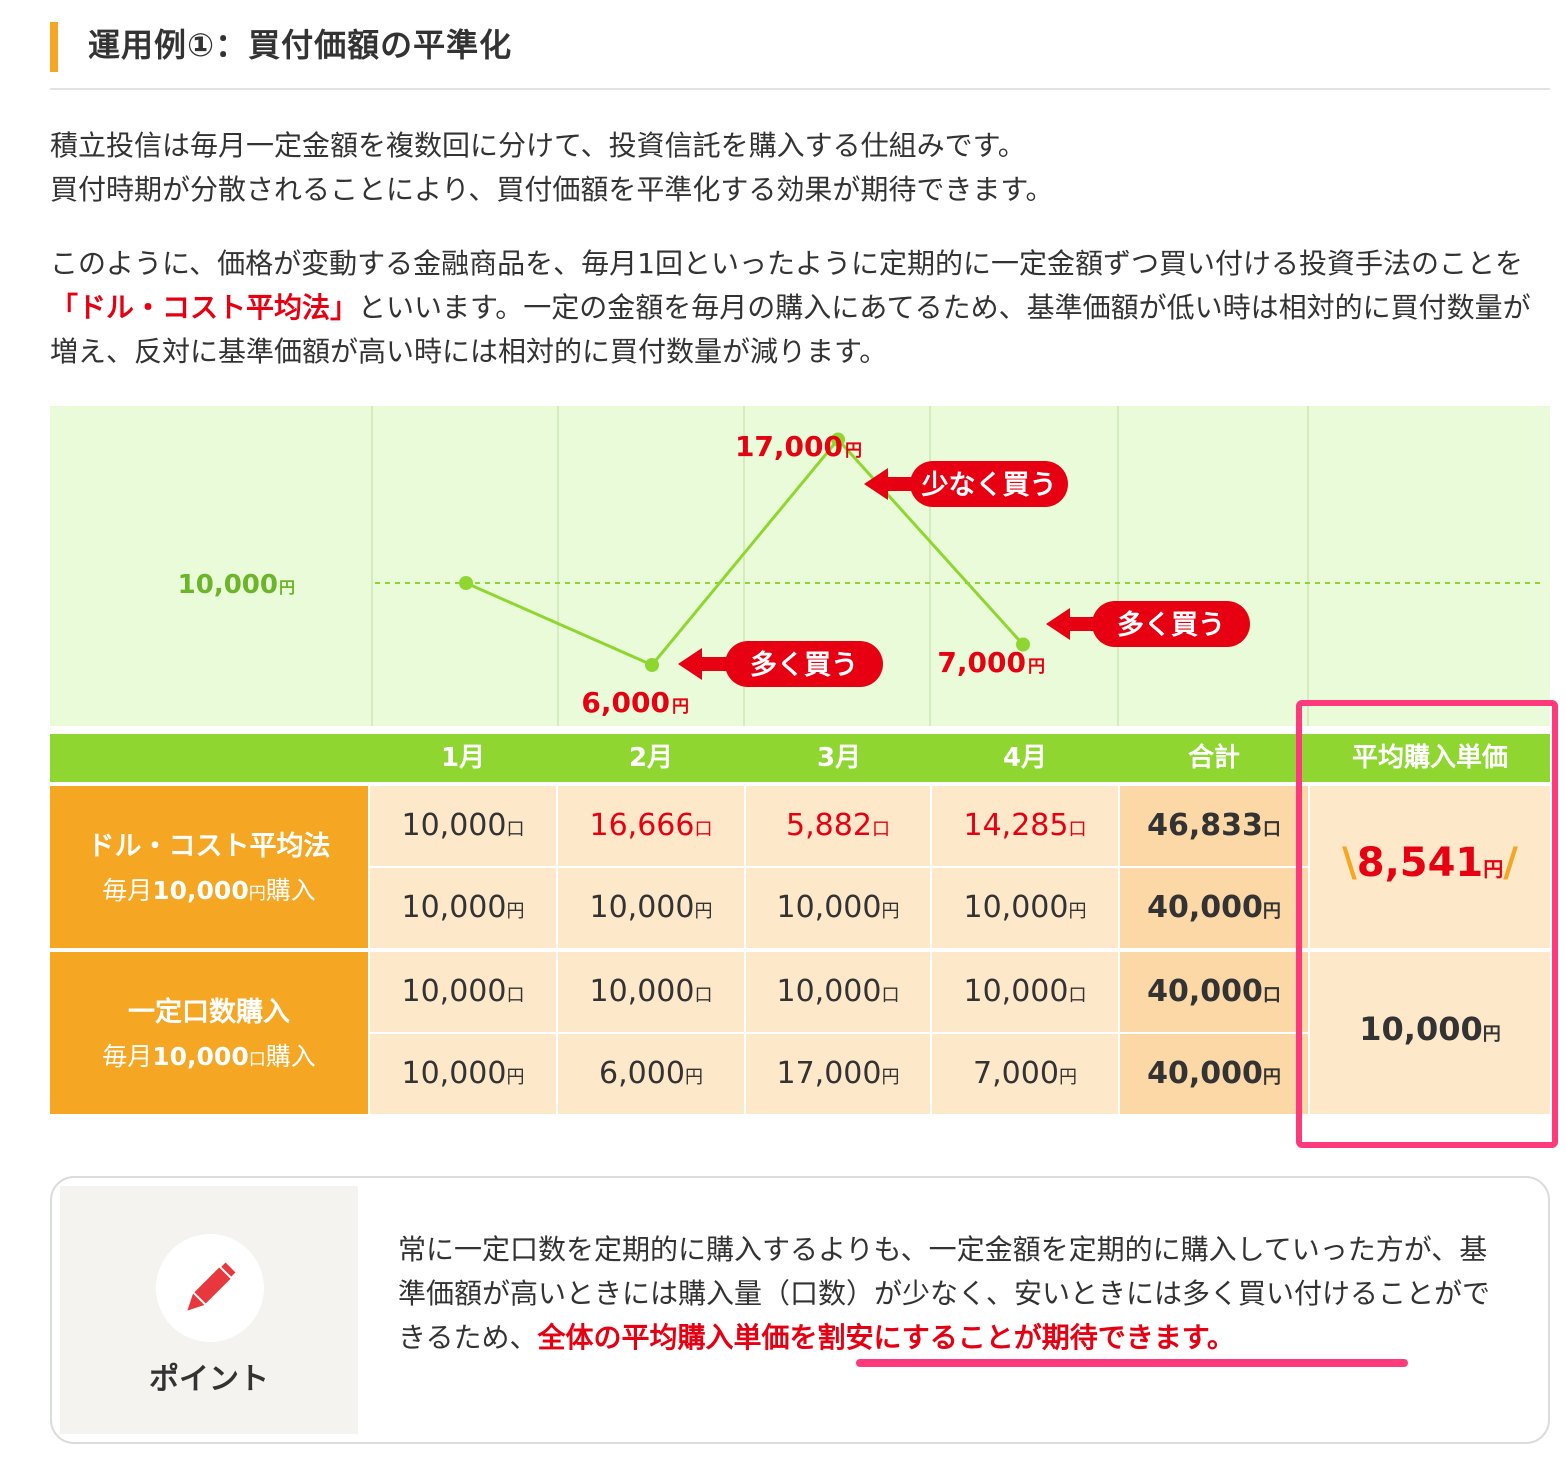  I want to click on point-icon-panel: ポイント, so click(209, 1310).